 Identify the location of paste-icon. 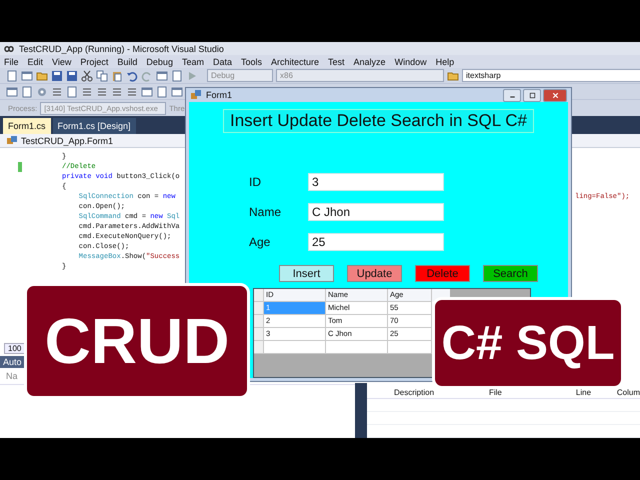
(117, 76).